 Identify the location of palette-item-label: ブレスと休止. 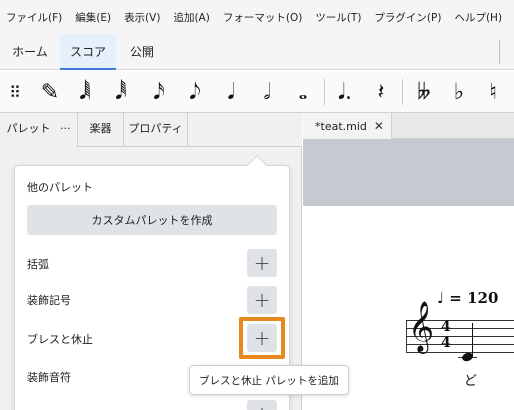
(60, 339).